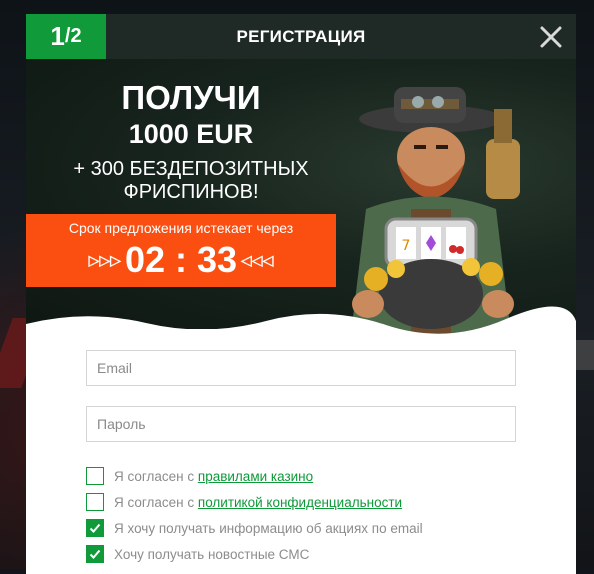 This screenshot has width=594, height=574. I want to click on sms-news-label: Хочу получать новостные СМС, so click(212, 554).